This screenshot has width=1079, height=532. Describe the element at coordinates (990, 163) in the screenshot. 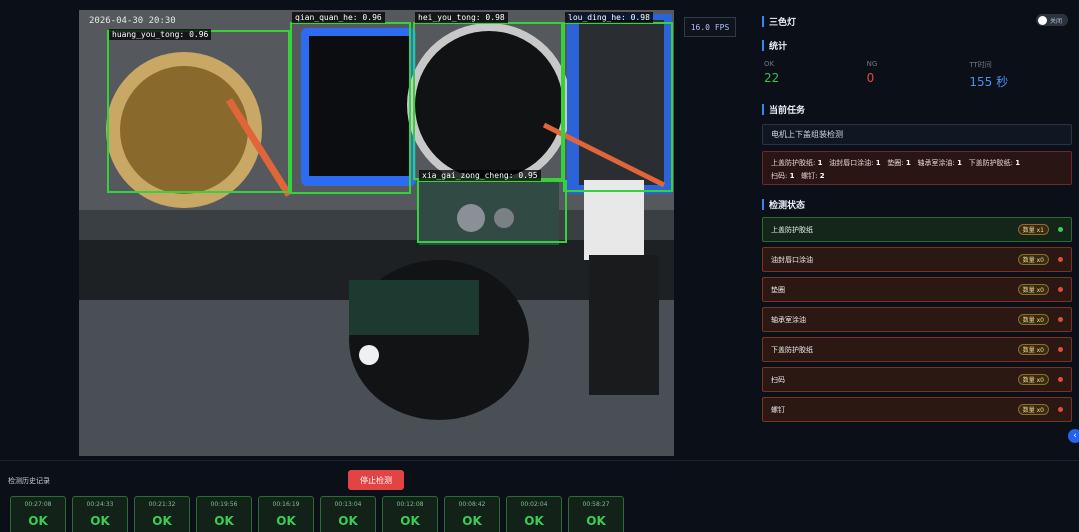

I see `req-name: 下盖防护胶纸:` at that location.